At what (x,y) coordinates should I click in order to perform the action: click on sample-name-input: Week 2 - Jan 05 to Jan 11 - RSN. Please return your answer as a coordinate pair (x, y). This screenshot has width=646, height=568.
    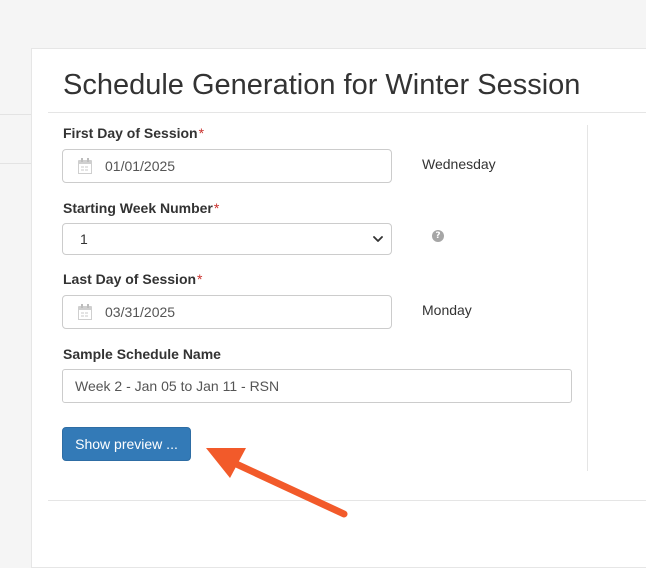
    Looking at the image, I should click on (317, 386).